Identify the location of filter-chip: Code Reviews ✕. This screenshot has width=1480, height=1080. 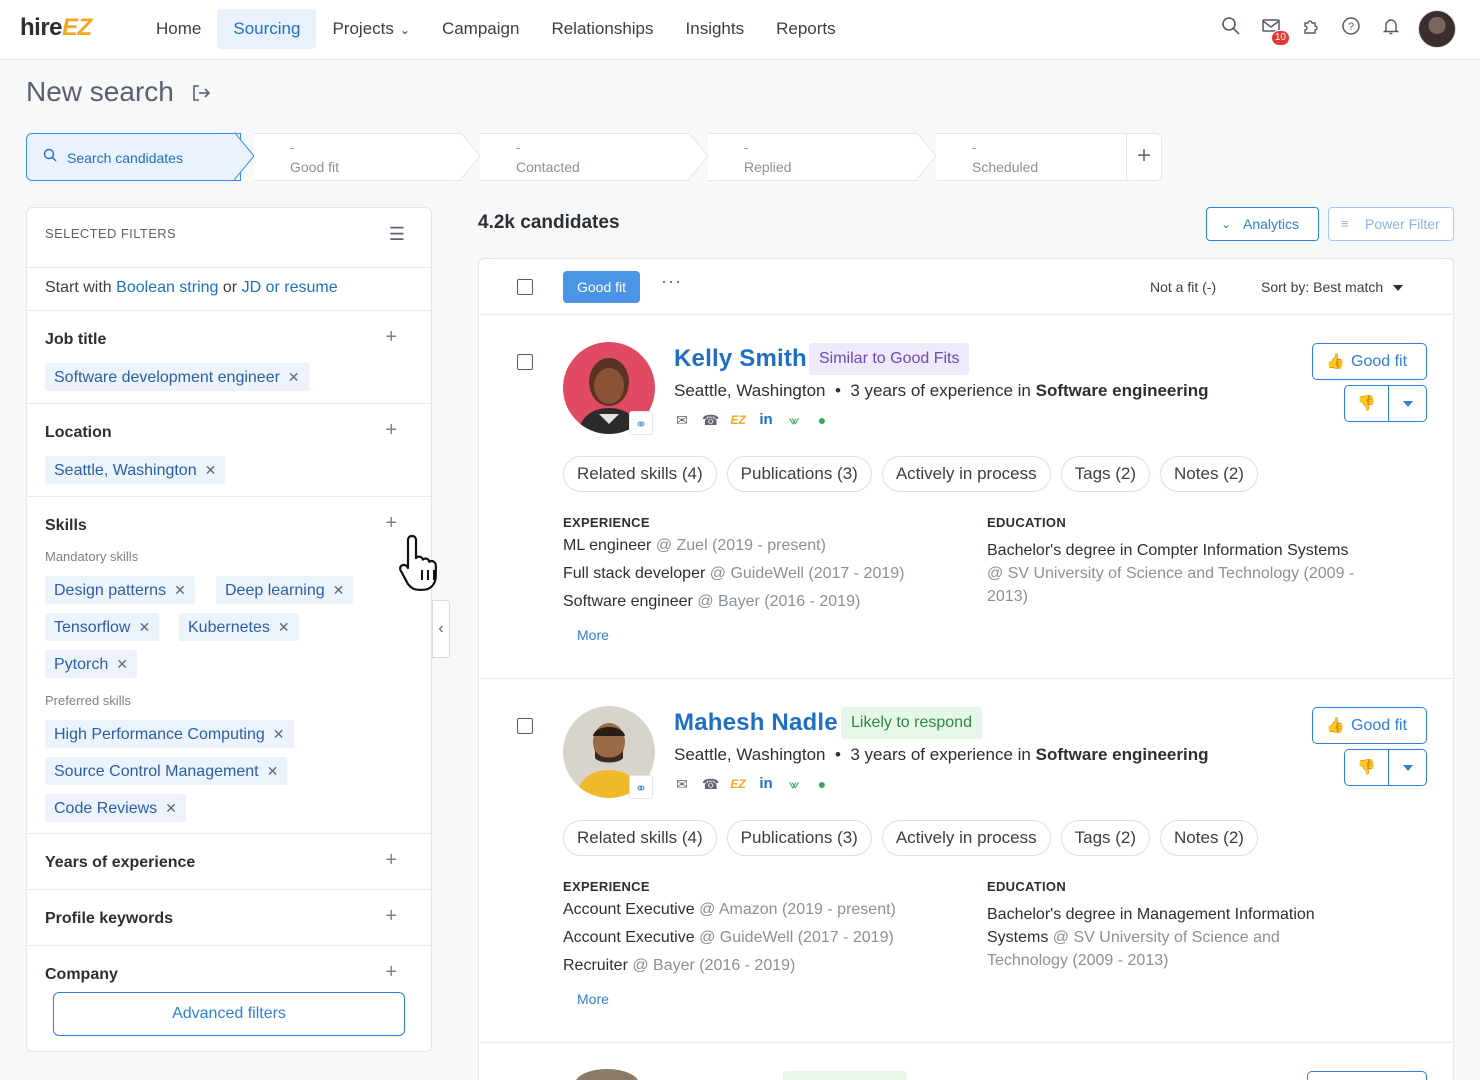
(115, 808).